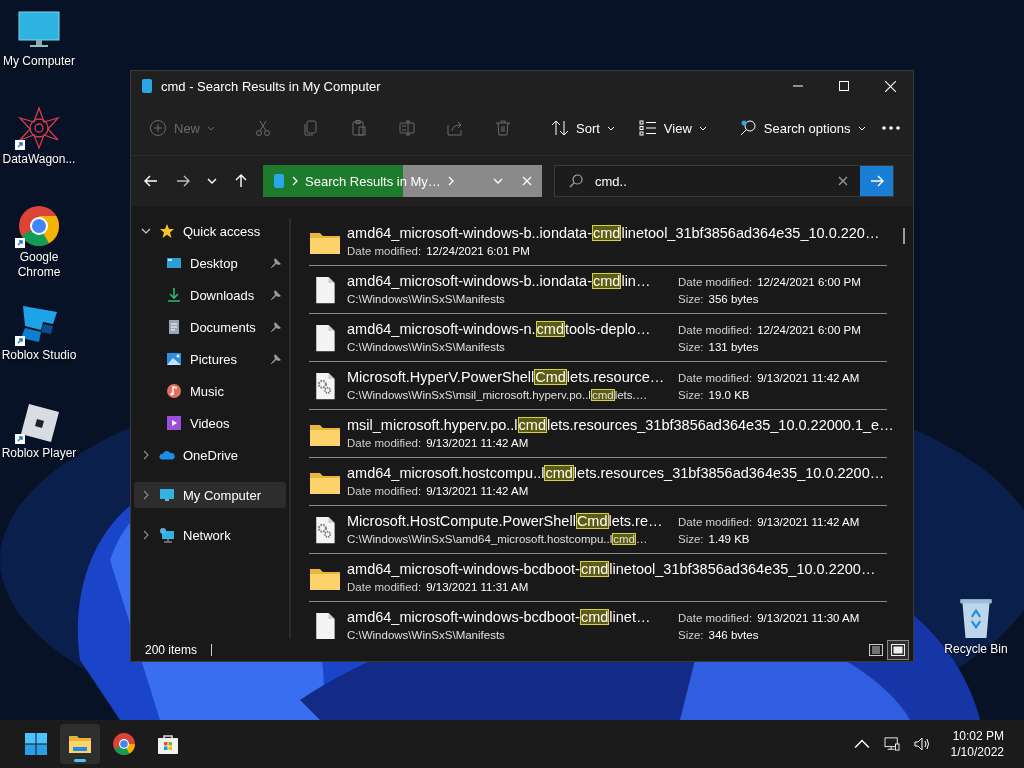 This screenshot has width=1024, height=768. Describe the element at coordinates (583, 128) in the screenshot. I see `sort-button: Sort` at that location.